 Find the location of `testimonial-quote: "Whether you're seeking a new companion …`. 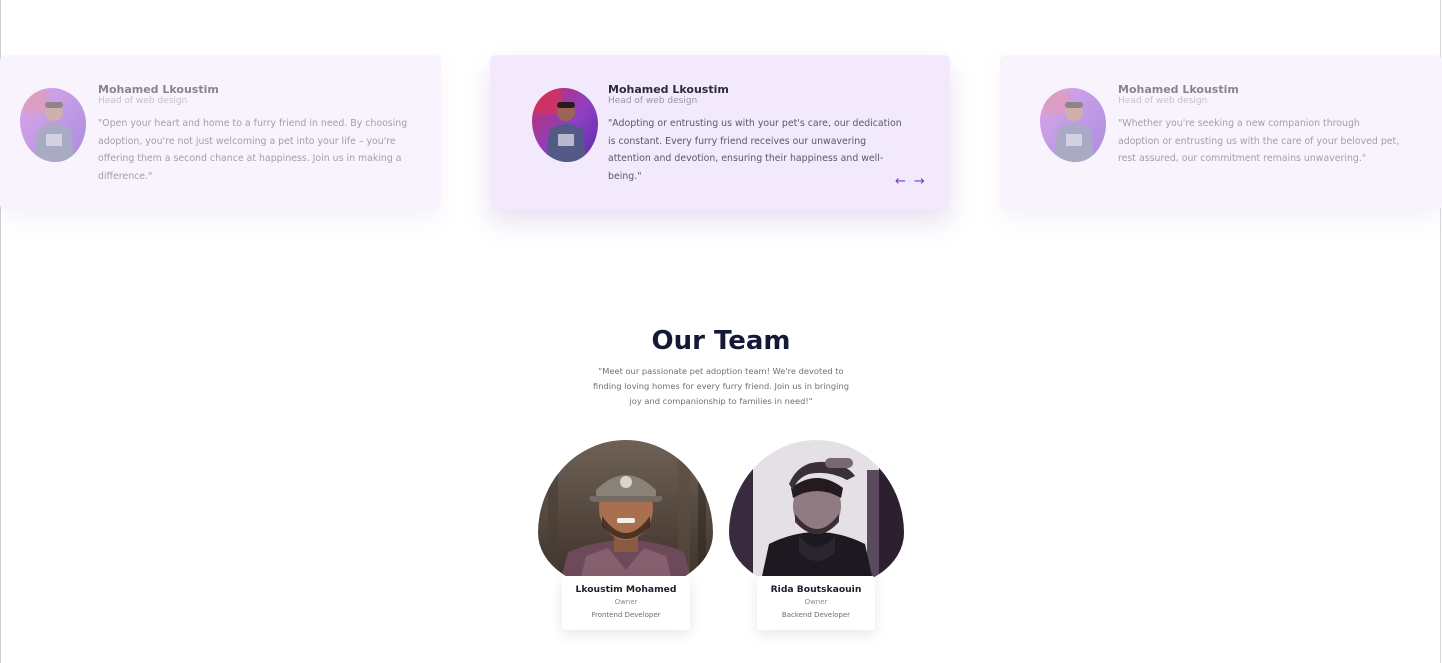

testimonial-quote: "Whether you're seeking a new companion … is located at coordinates (1259, 141).